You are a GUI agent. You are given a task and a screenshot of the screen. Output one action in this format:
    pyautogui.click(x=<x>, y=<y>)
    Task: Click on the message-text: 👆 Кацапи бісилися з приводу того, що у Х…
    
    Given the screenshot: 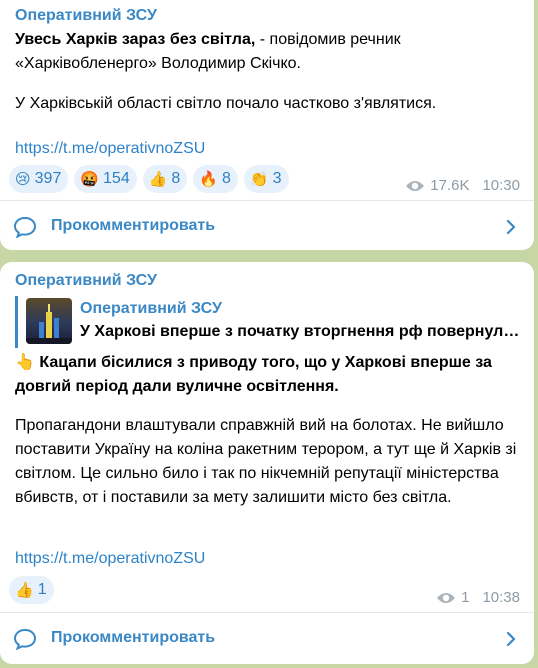 What is the action you would take?
    pyautogui.click(x=267, y=374)
    